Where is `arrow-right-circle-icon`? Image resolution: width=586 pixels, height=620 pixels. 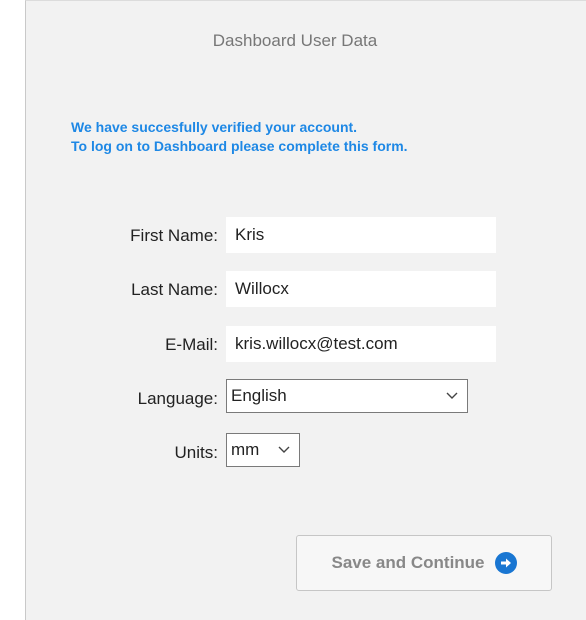 arrow-right-circle-icon is located at coordinates (505, 563).